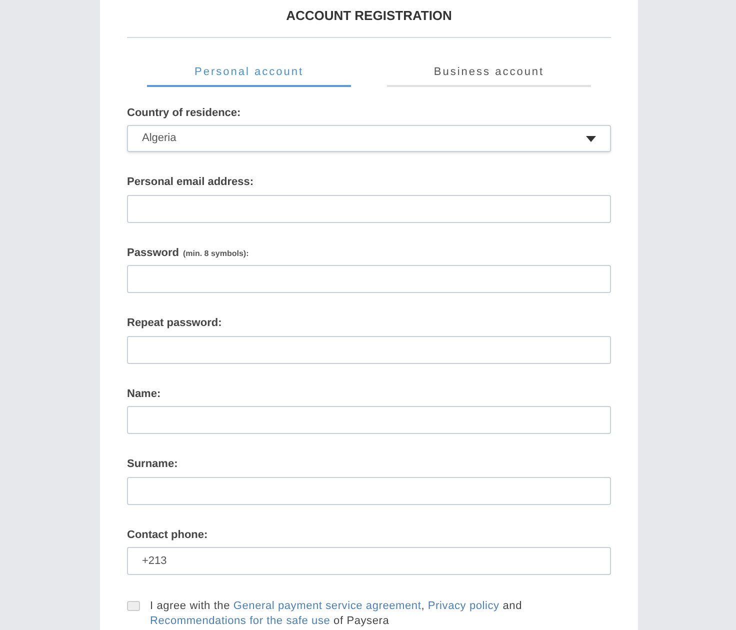 The width and height of the screenshot is (736, 630). What do you see at coordinates (369, 16) in the screenshot?
I see `form-title: ACCOUNT REGISTRATION` at bounding box center [369, 16].